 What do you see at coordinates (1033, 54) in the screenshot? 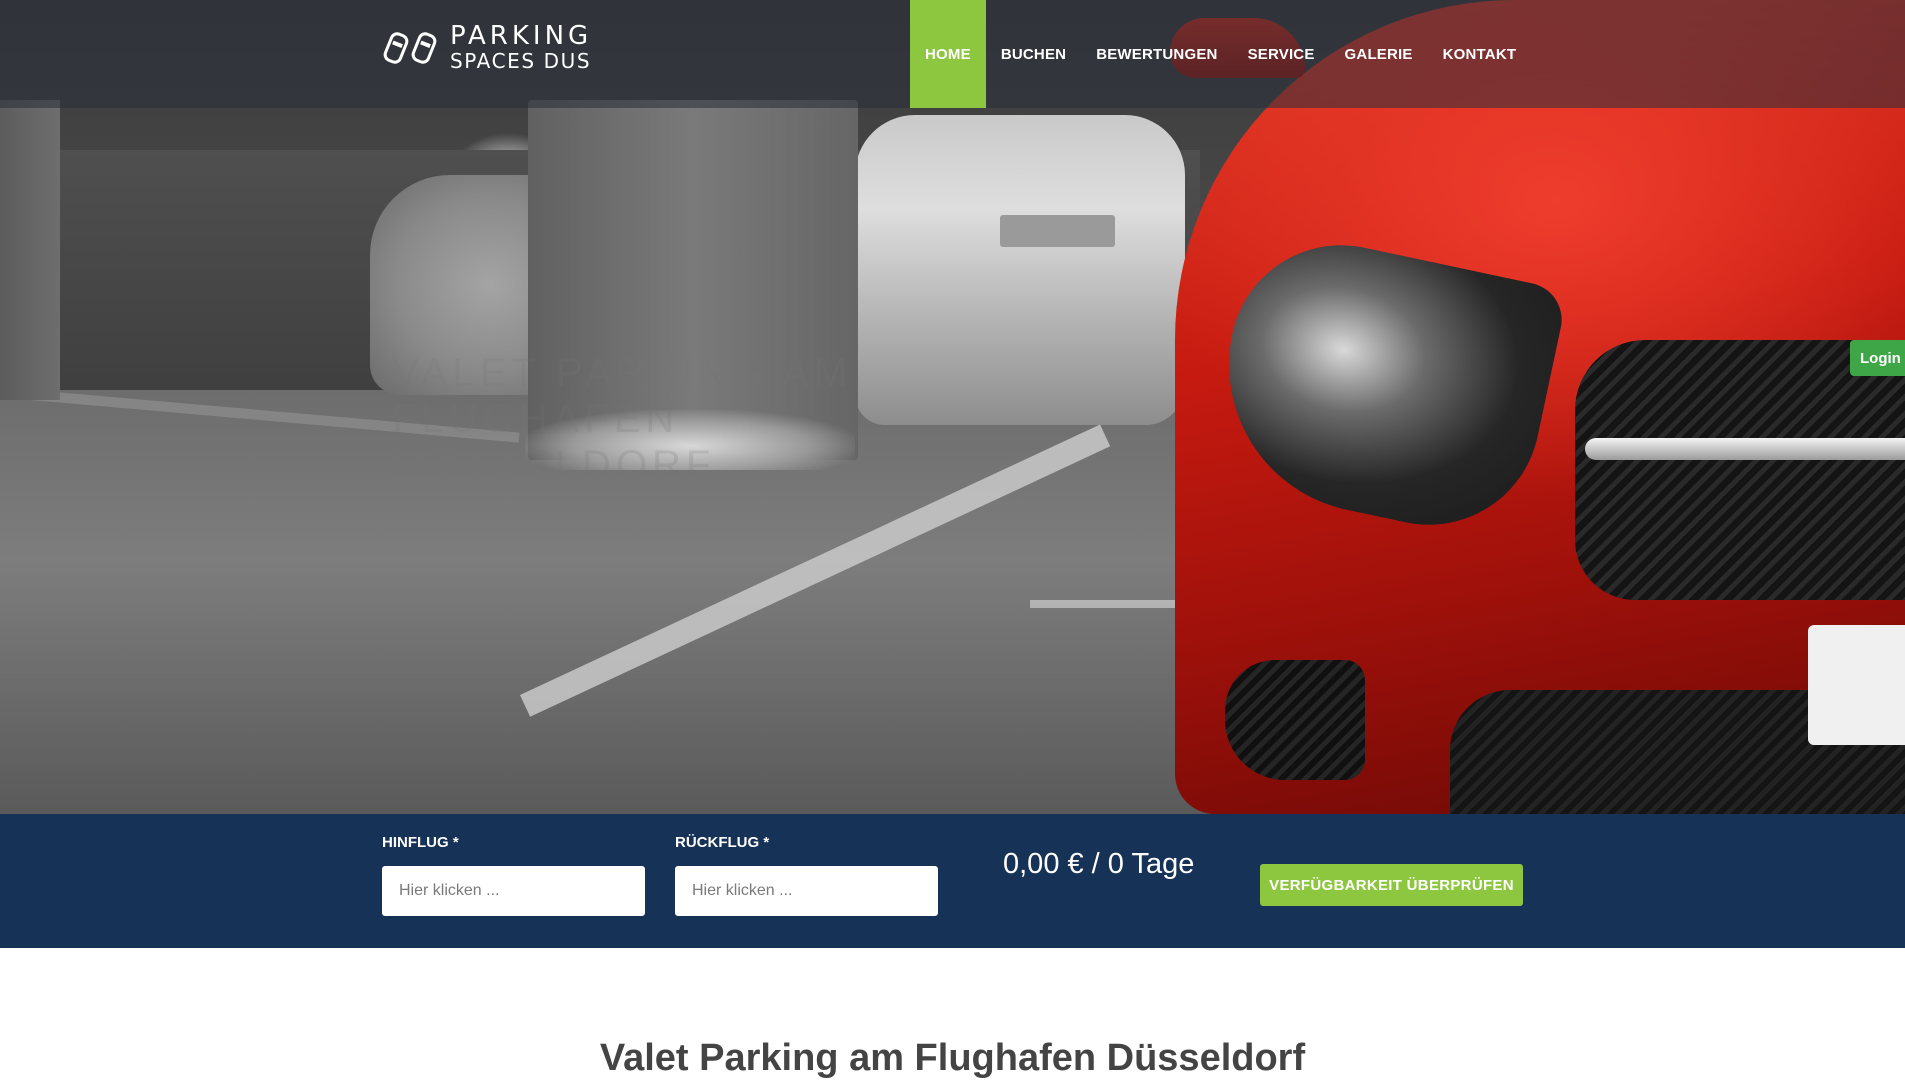
I see `nav-buchen: BUCHEN` at bounding box center [1033, 54].